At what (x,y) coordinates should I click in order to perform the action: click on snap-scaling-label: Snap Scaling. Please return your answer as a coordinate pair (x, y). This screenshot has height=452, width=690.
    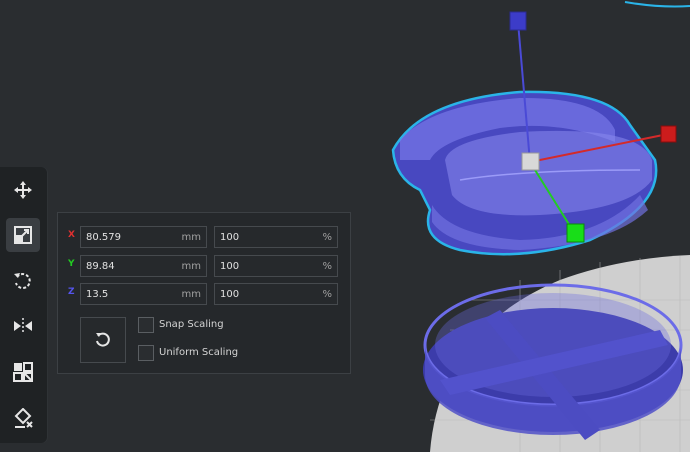
    Looking at the image, I should click on (191, 324).